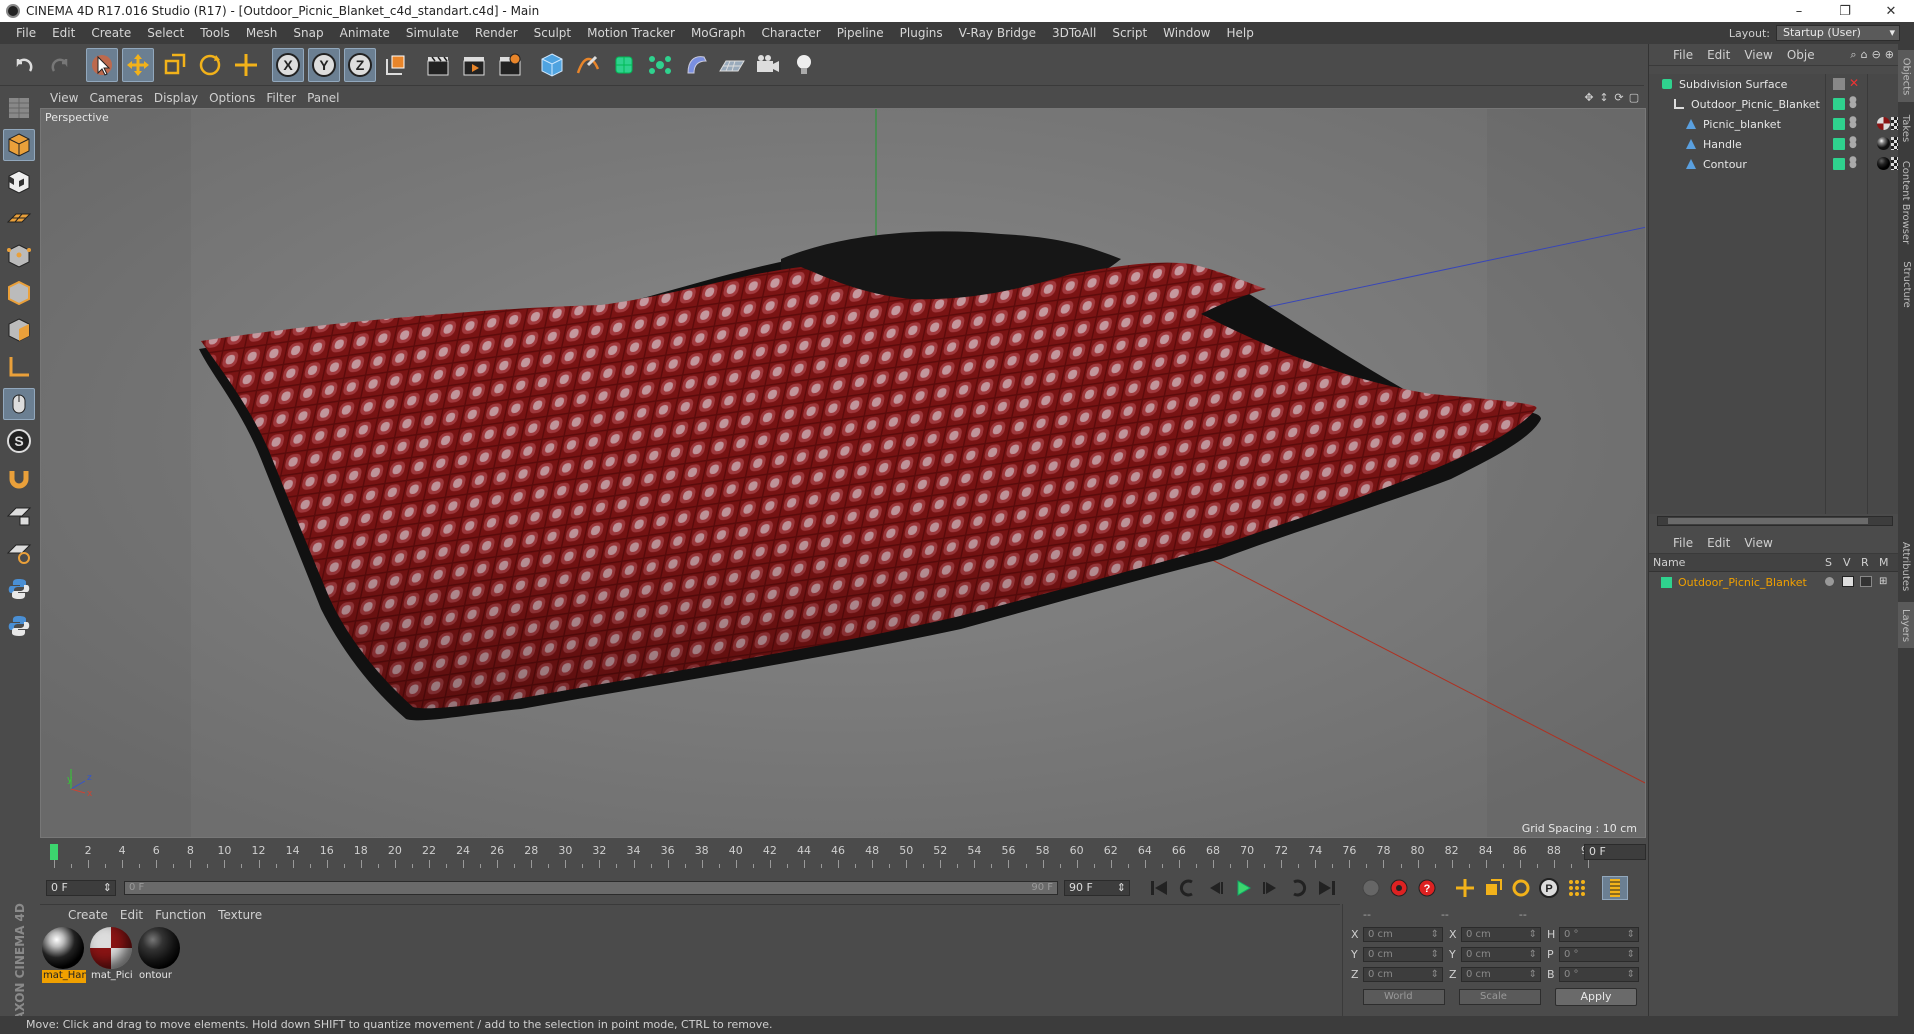 This screenshot has height=1034, width=1914. I want to click on coordinate-system-button, so click(396, 65).